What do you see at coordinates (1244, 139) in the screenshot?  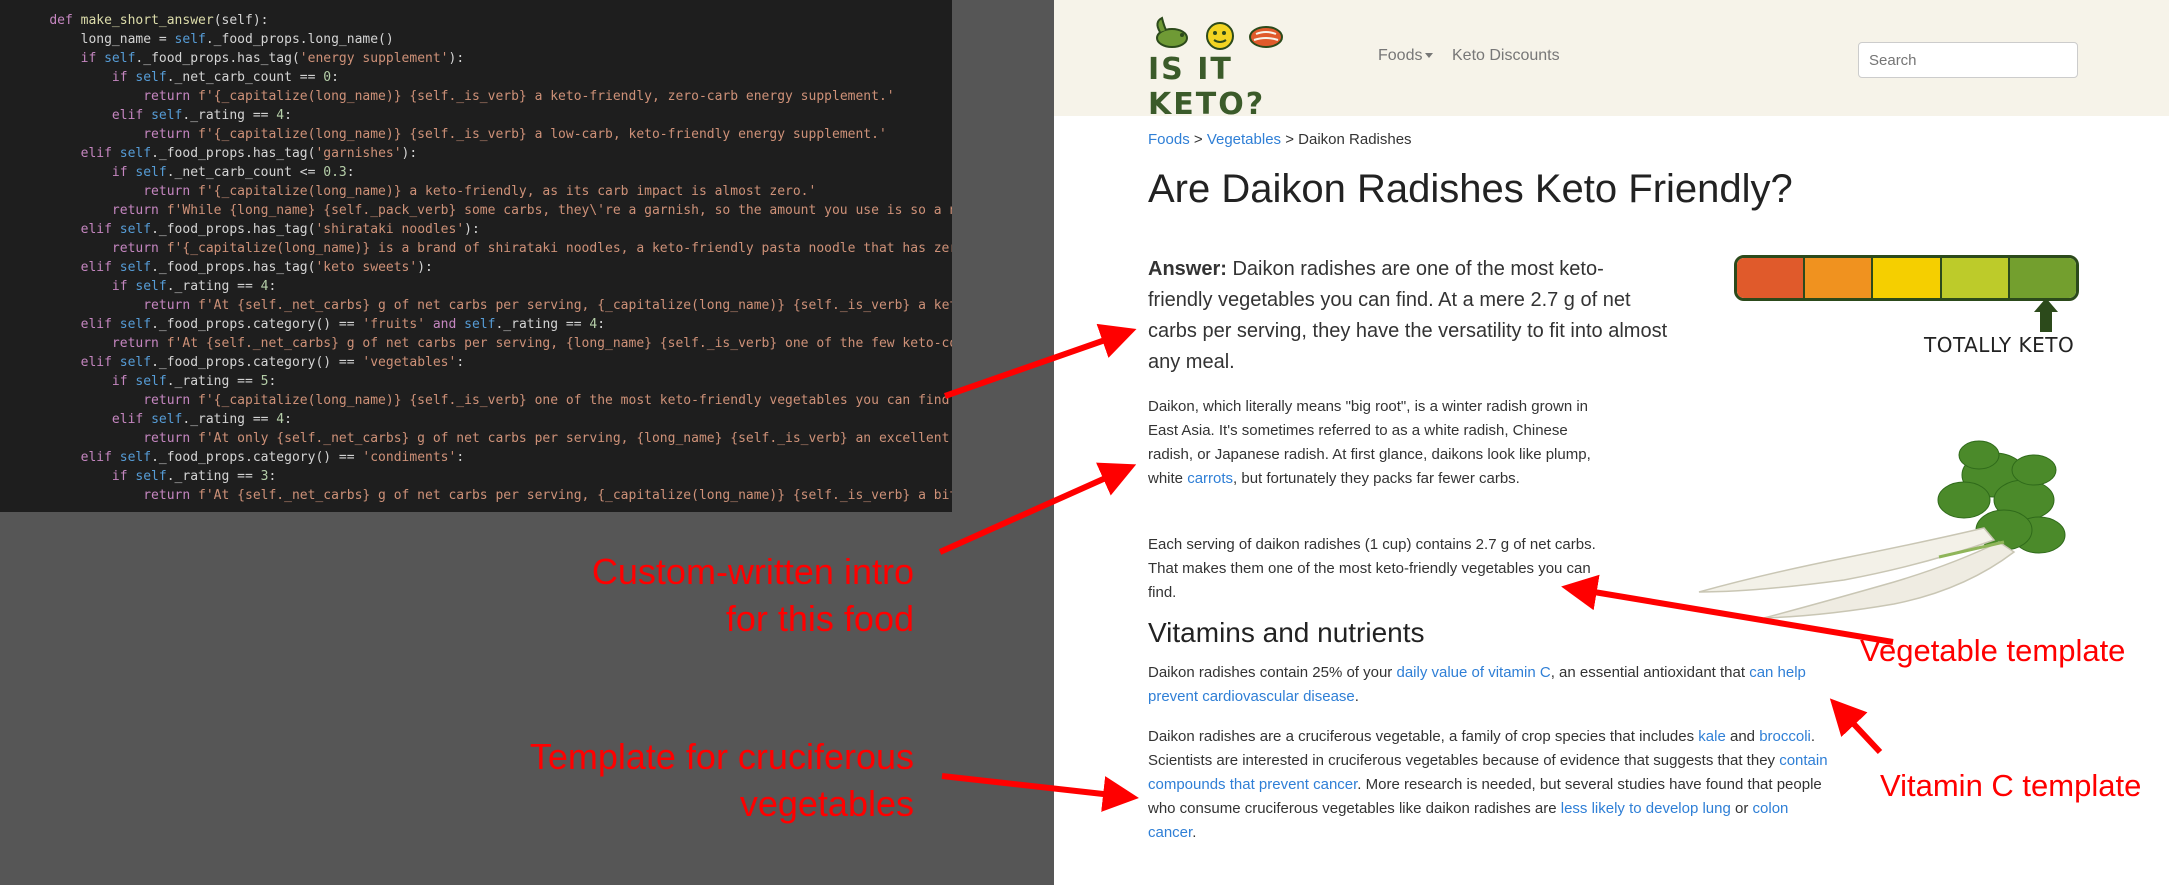 I see `breadcrumb-vegetables: Vegetables` at bounding box center [1244, 139].